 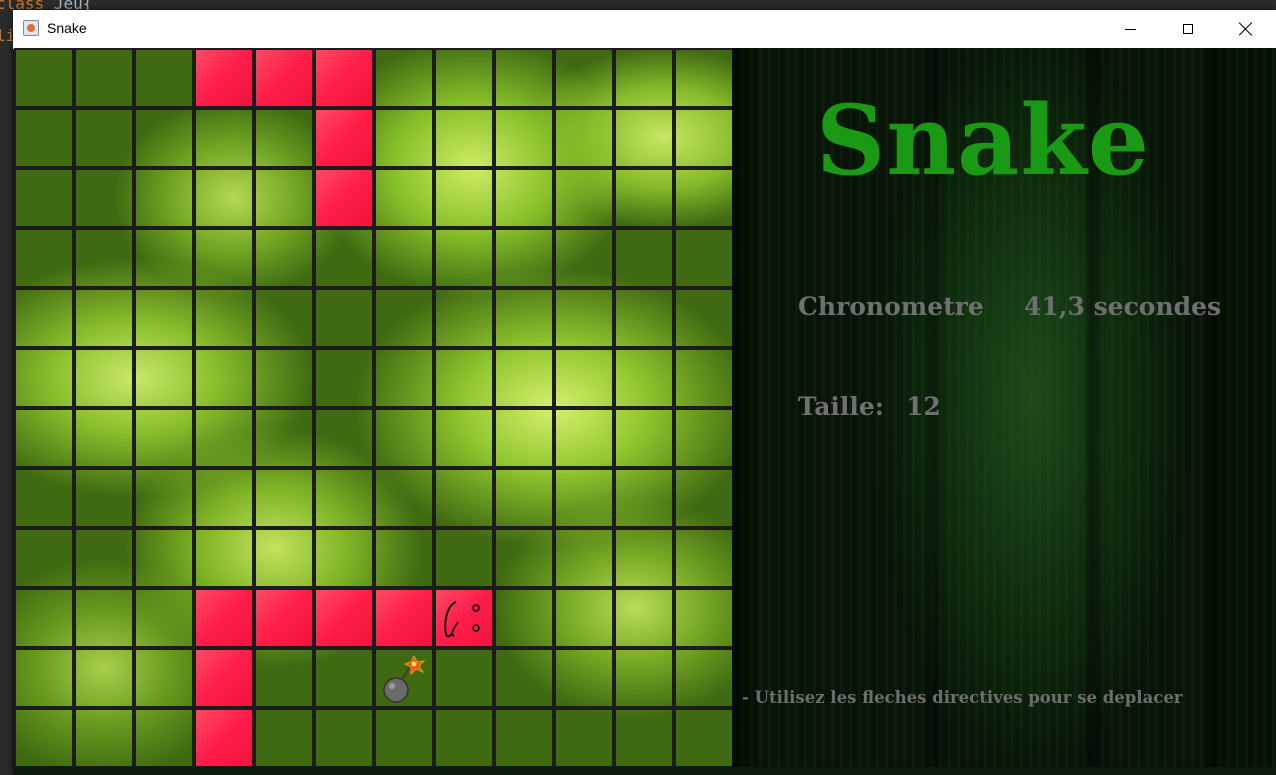 I want to click on close-icon, so click(x=1246, y=29).